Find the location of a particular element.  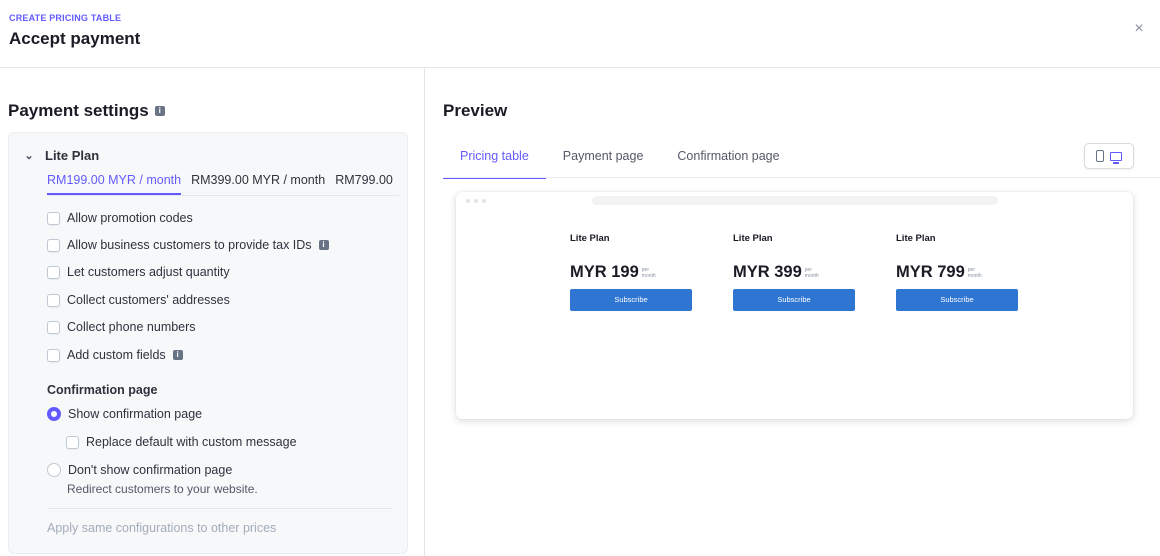

device-toggle is located at coordinates (1109, 156).